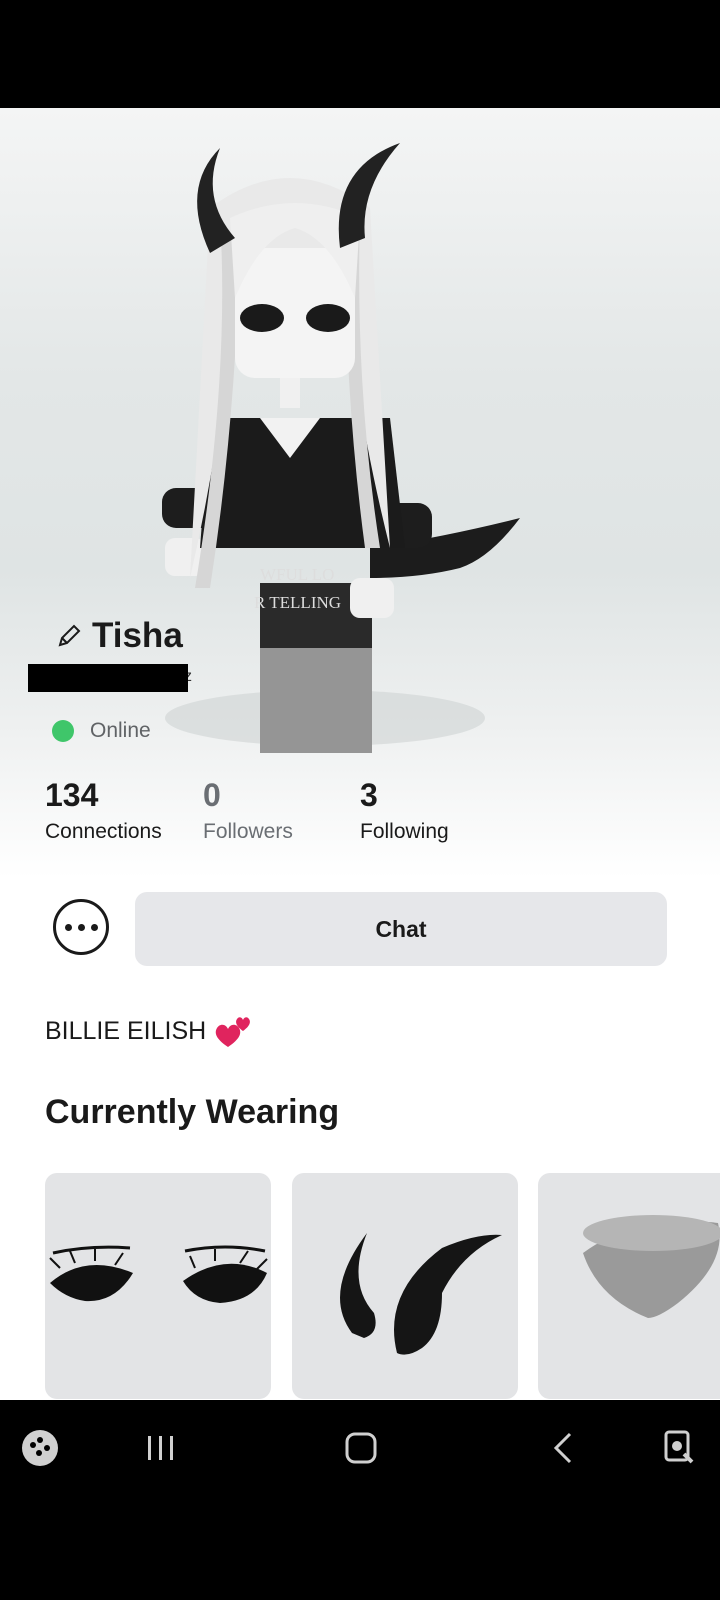  I want to click on eyelashes-face-icon, so click(158, 1274).